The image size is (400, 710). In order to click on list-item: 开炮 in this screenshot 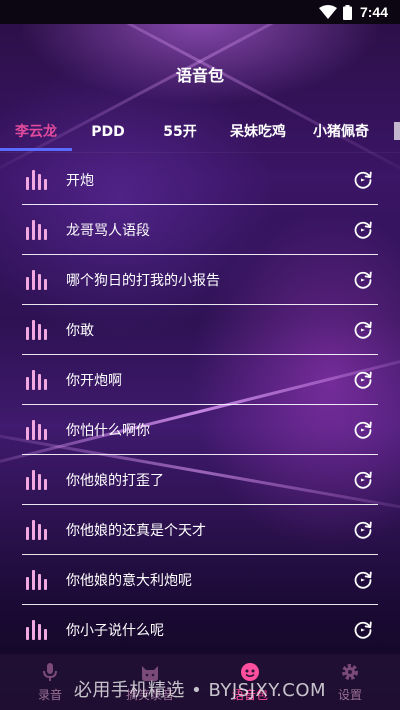, I will do `click(200, 180)`.